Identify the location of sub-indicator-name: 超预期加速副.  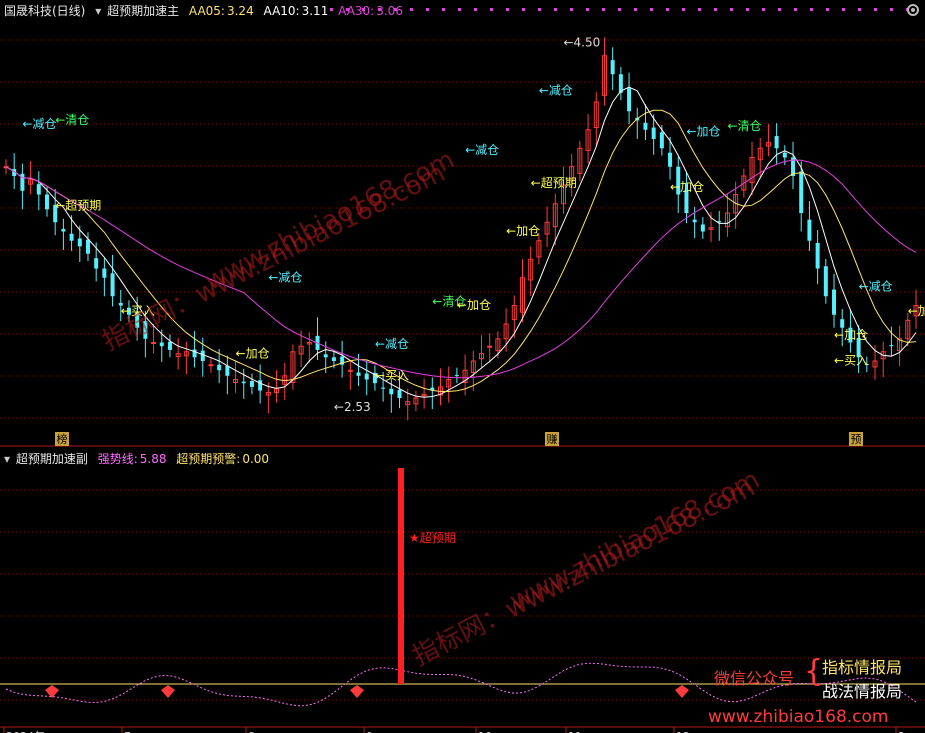
(52, 459).